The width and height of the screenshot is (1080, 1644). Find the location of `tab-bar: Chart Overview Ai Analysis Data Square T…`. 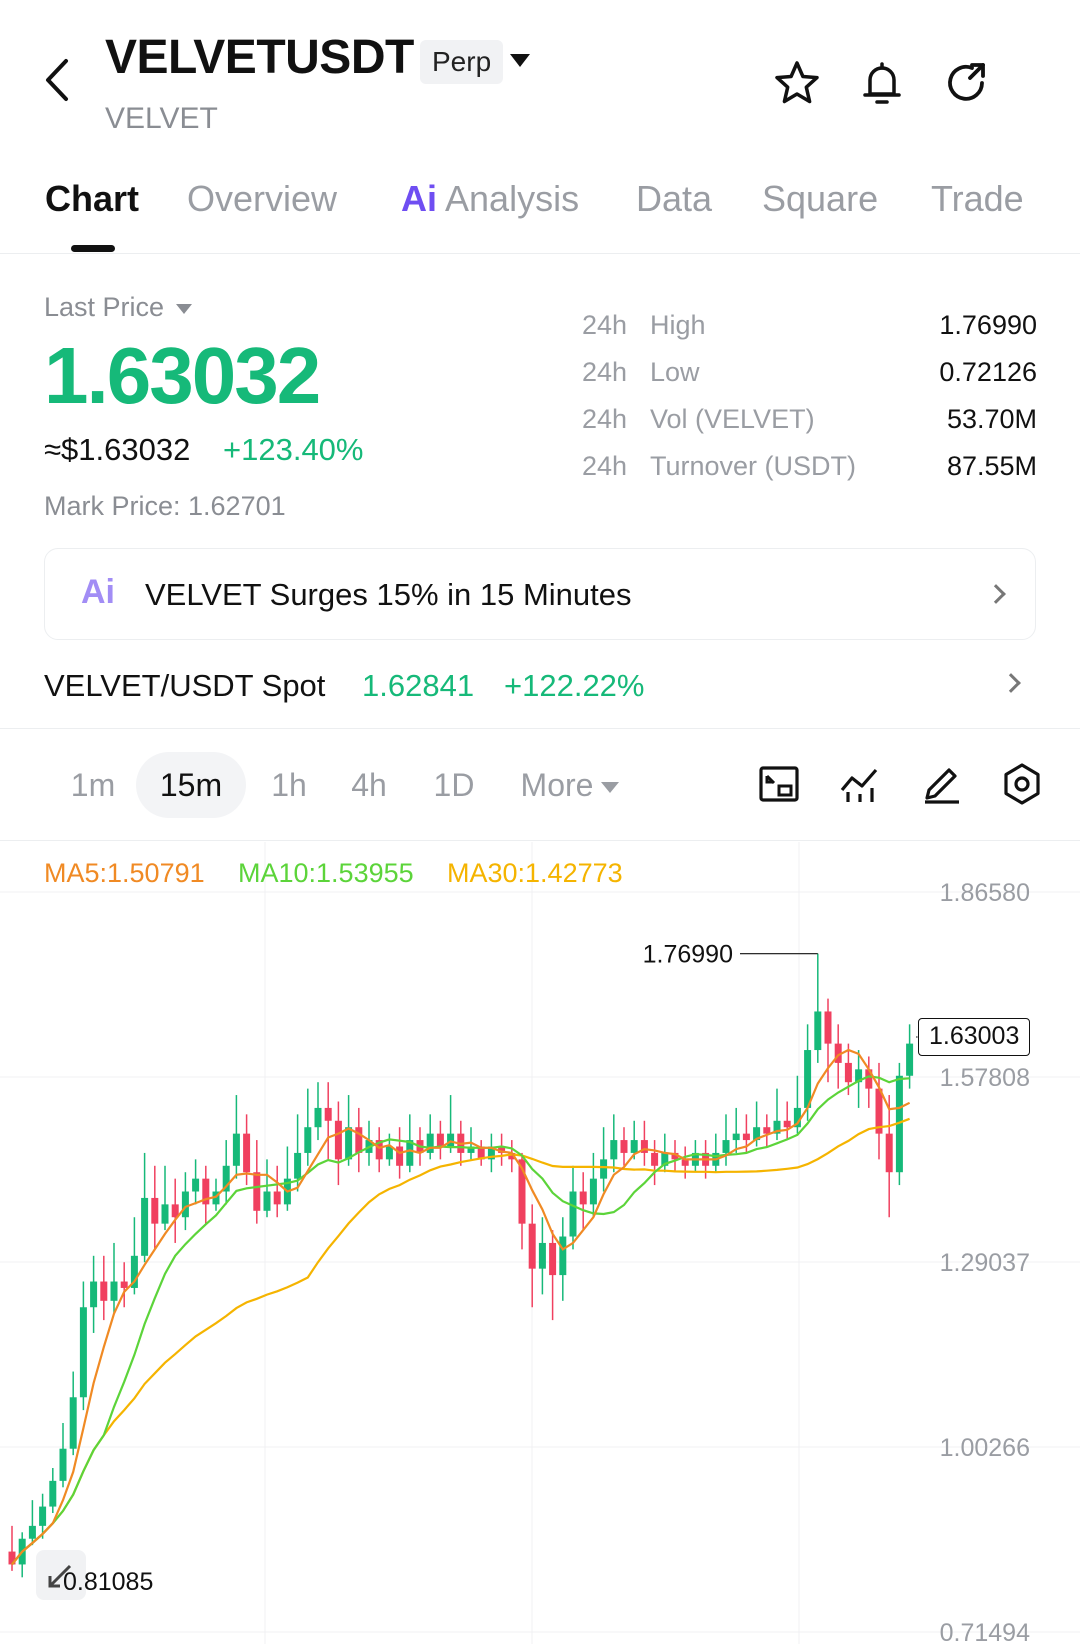

tab-bar: Chart Overview Ai Analysis Data Square T… is located at coordinates (540, 212).